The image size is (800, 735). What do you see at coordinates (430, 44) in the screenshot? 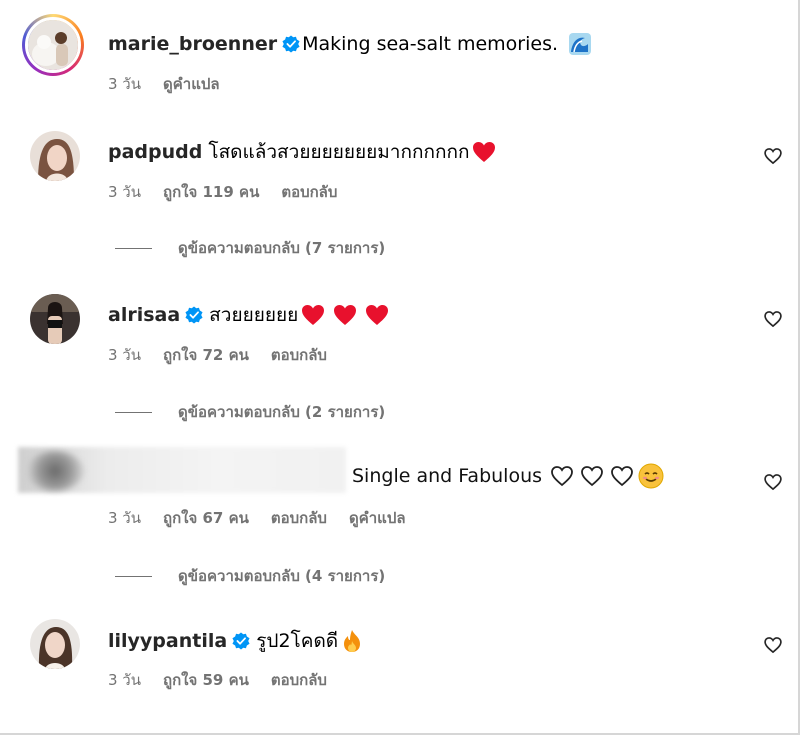
I see `comment-text: Making sea-salt memories.` at bounding box center [430, 44].